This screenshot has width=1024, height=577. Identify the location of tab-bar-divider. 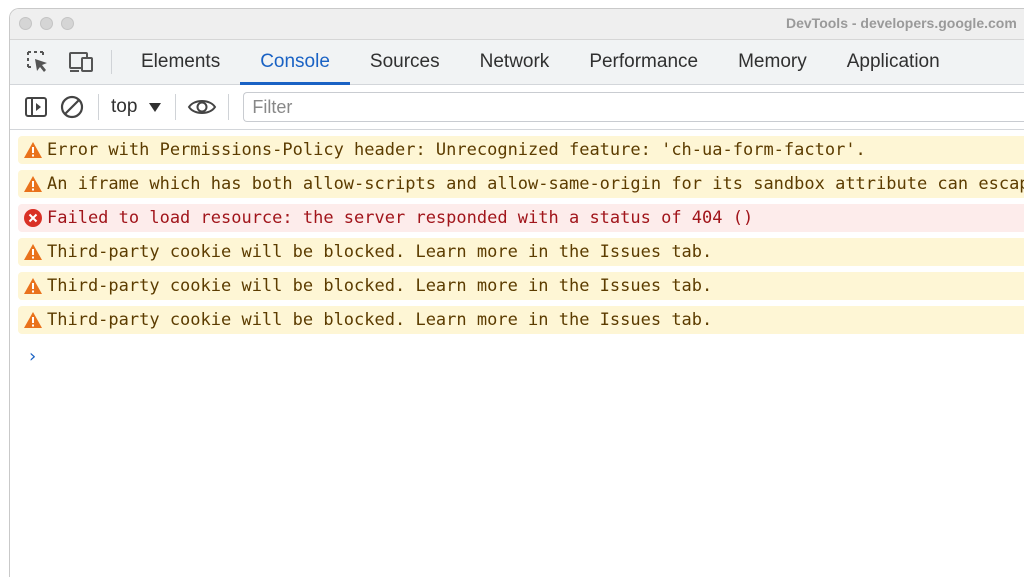
(111, 62).